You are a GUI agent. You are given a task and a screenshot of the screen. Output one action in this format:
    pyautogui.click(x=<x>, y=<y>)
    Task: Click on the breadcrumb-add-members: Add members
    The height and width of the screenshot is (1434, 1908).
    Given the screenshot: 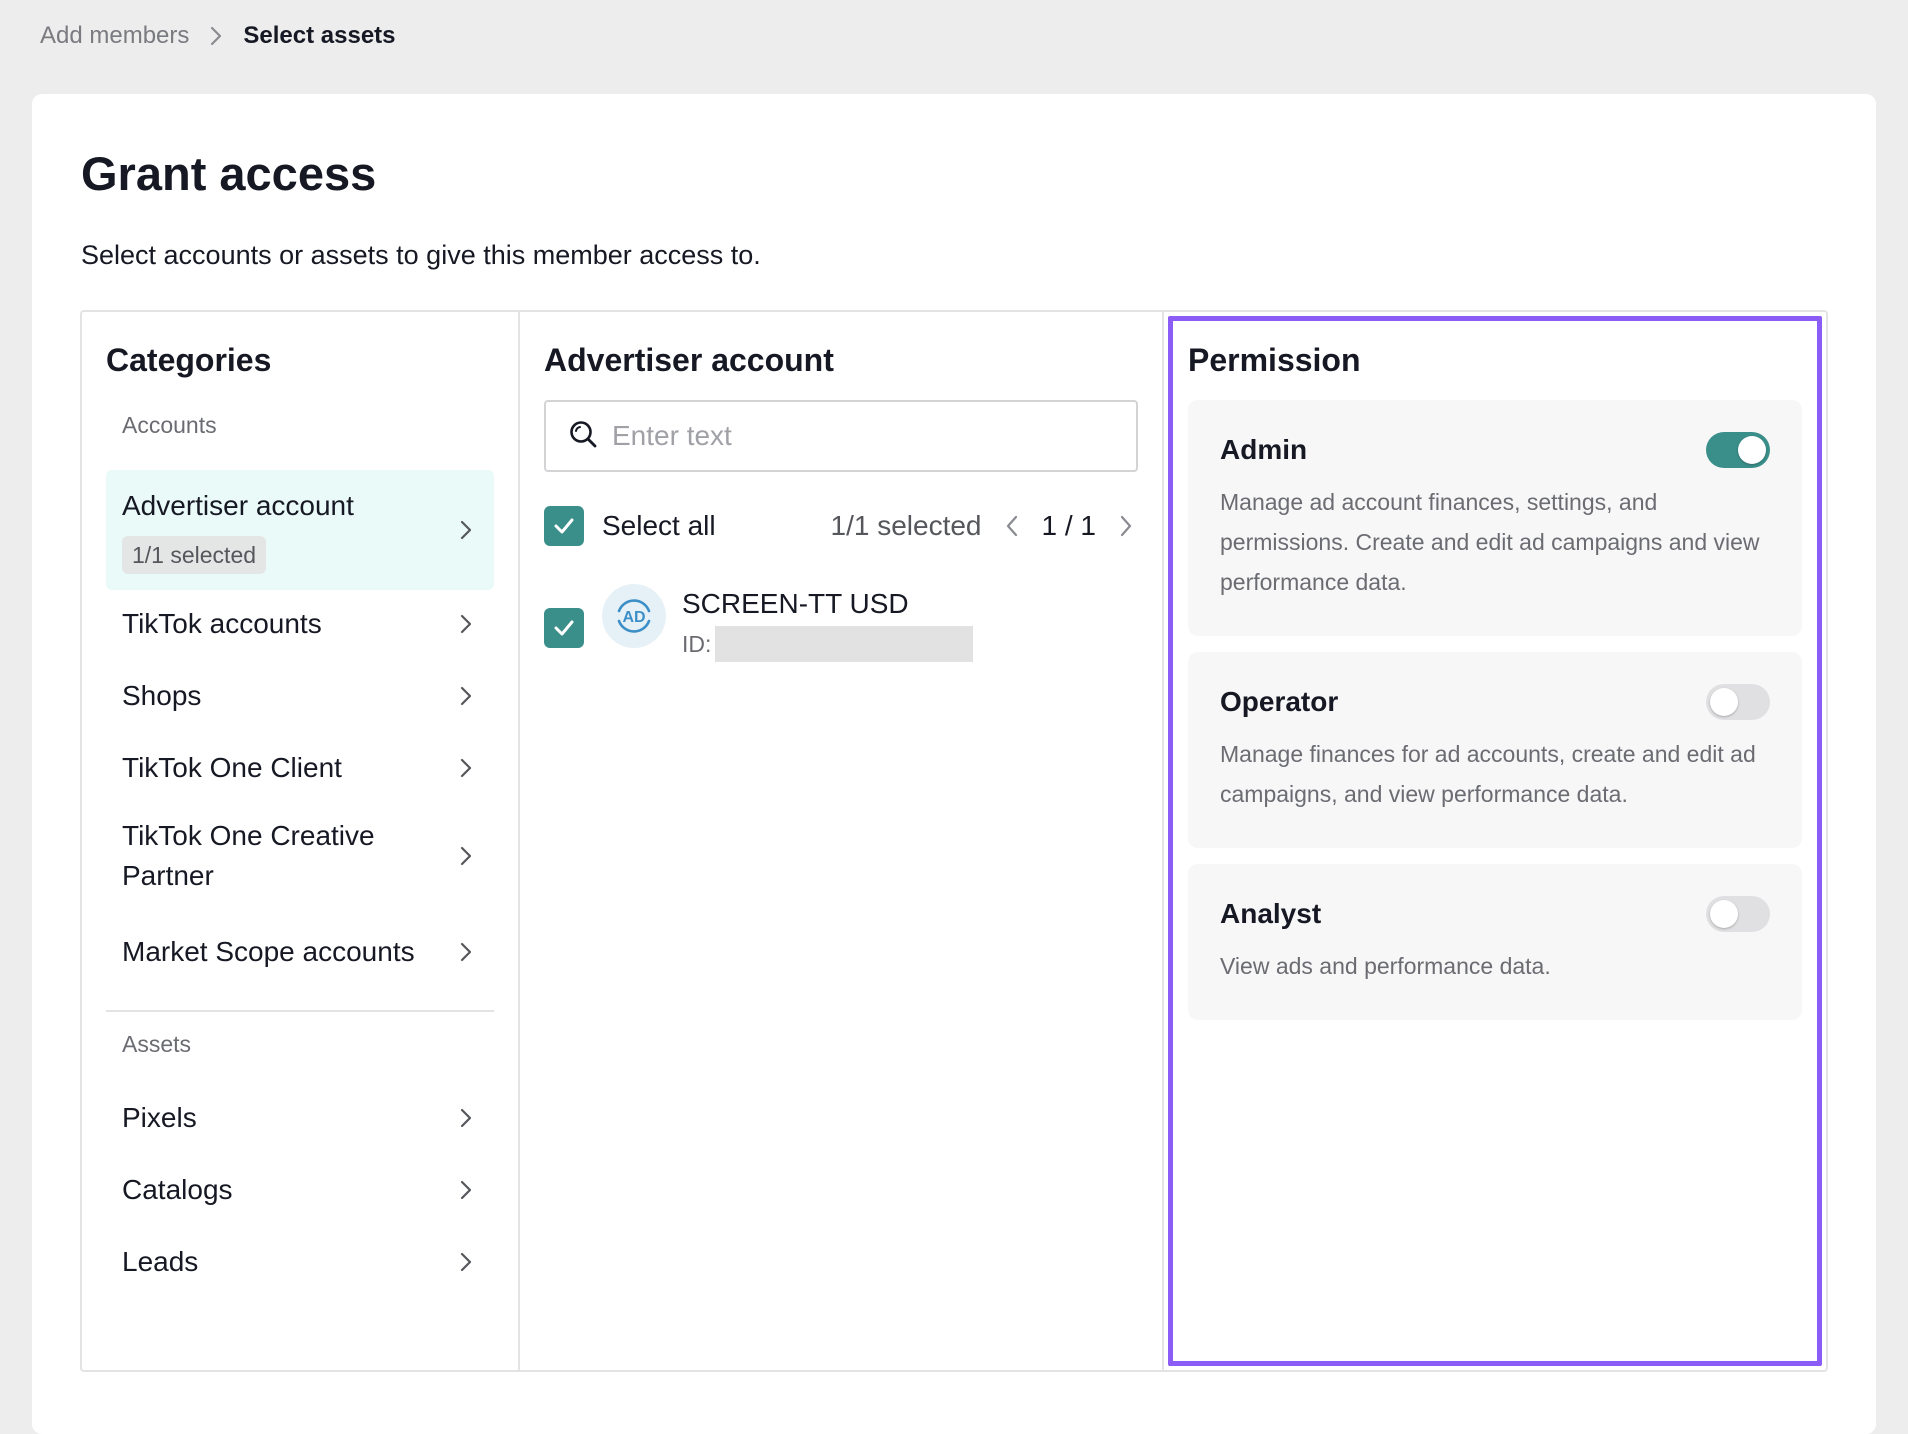 What is the action you would take?
    pyautogui.click(x=114, y=36)
    